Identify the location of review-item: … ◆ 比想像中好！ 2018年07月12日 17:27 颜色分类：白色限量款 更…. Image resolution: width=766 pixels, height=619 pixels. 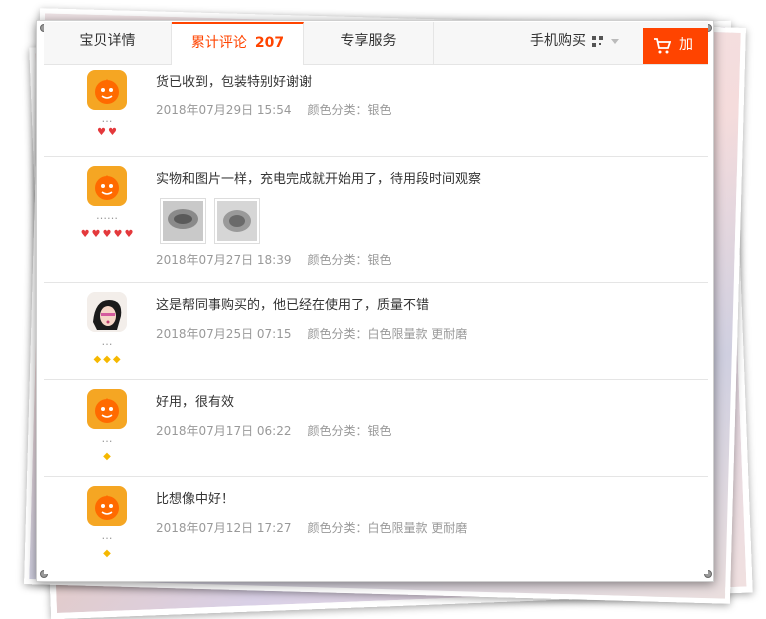
(376, 525).